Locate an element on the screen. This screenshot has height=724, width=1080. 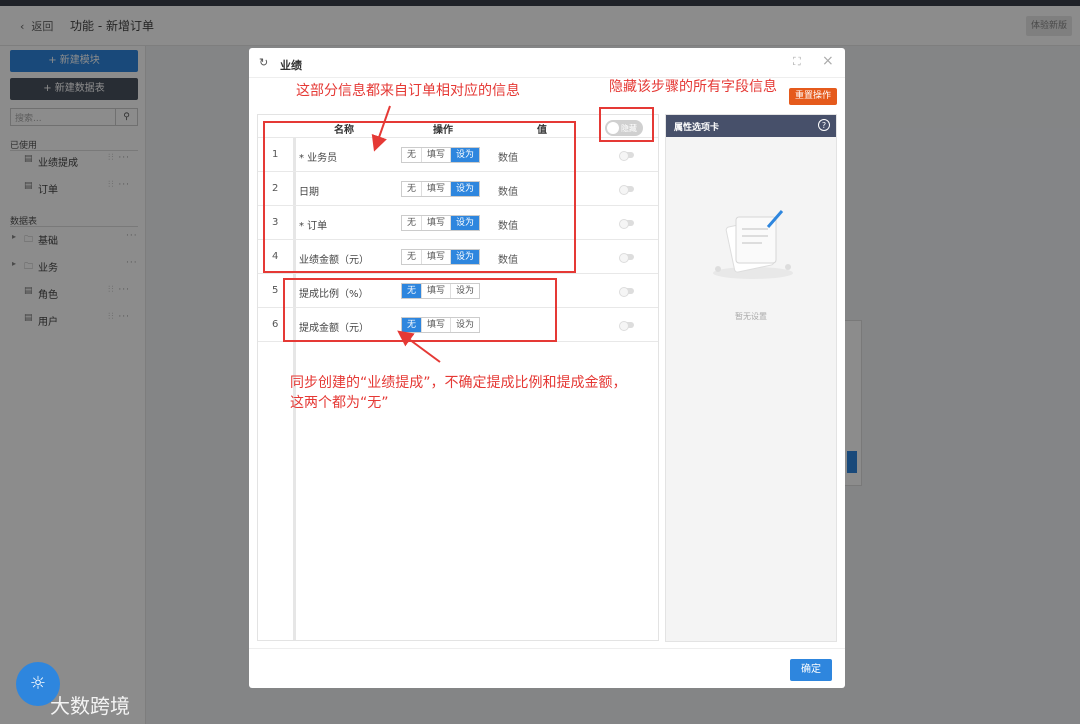
expand-icon: ⛶ is located at coordinates (797, 62).